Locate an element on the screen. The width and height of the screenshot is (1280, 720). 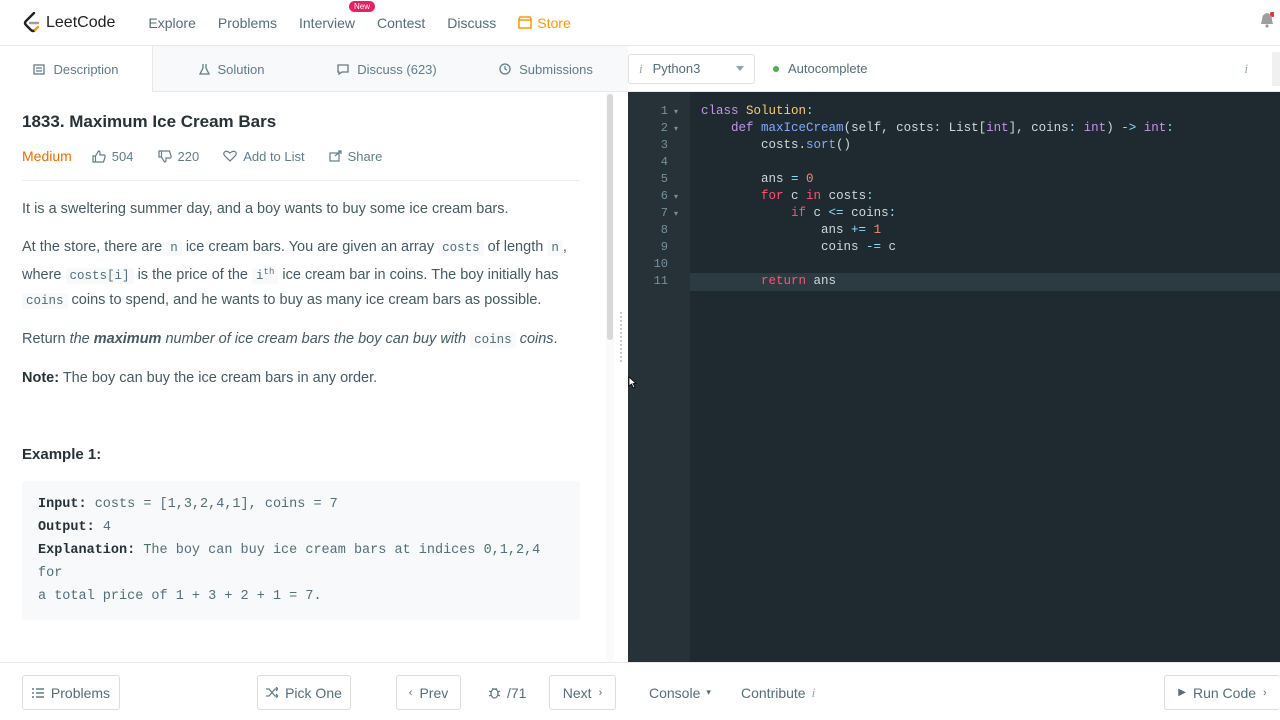
example-title: Example 1: is located at coordinates (62, 455).